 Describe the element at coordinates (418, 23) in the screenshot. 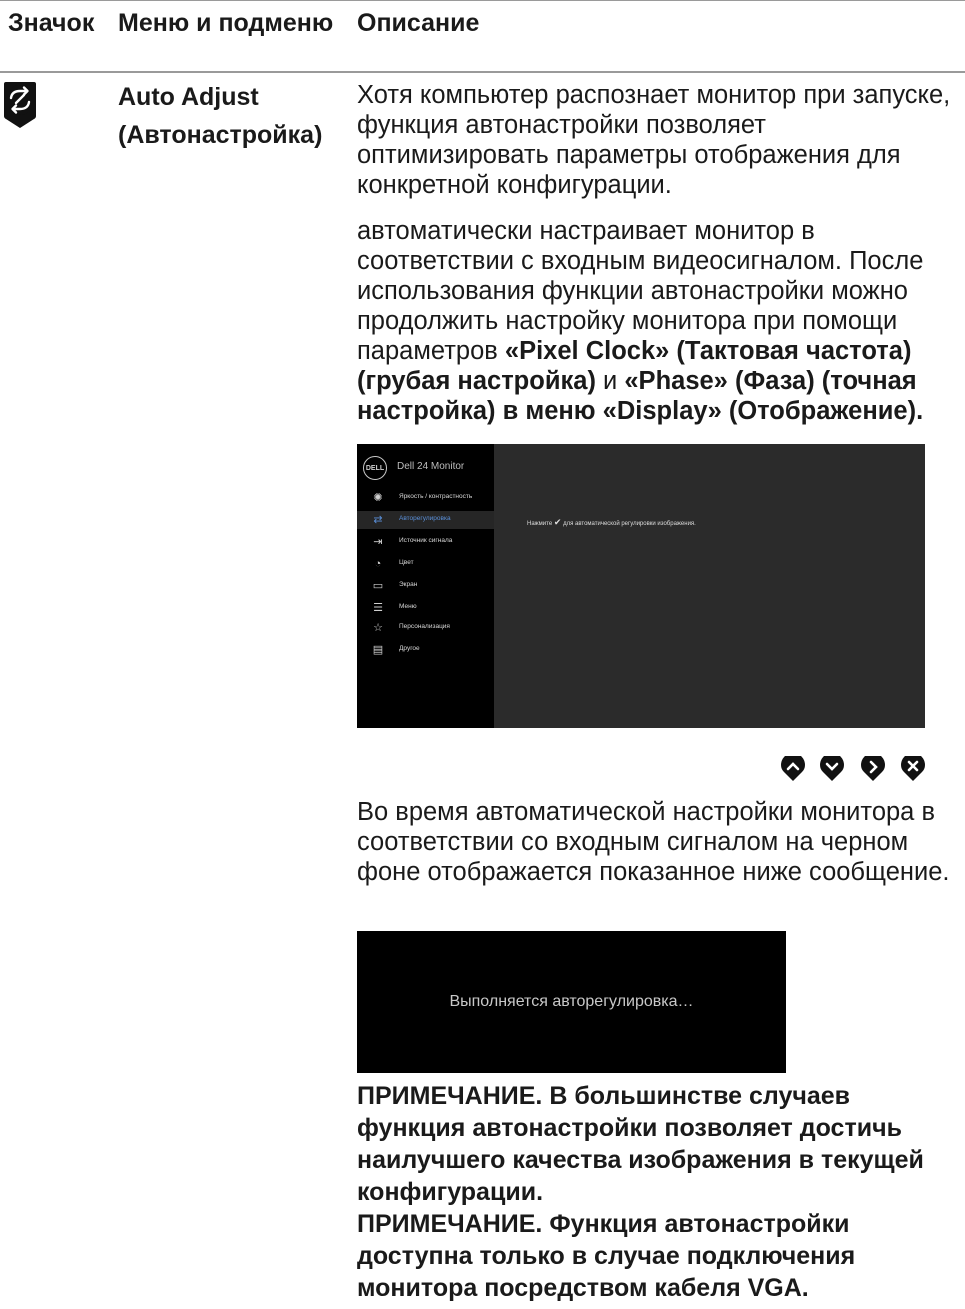

I see `column-header-description: Описание` at that location.